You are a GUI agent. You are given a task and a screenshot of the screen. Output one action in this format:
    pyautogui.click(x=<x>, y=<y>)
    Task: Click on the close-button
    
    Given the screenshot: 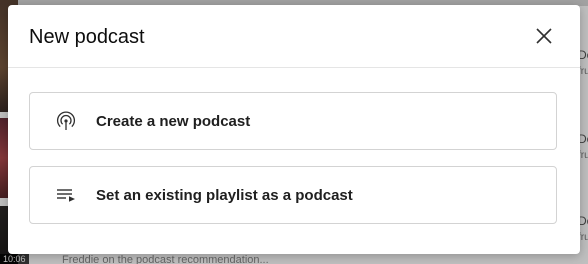 What is the action you would take?
    pyautogui.click(x=544, y=36)
    